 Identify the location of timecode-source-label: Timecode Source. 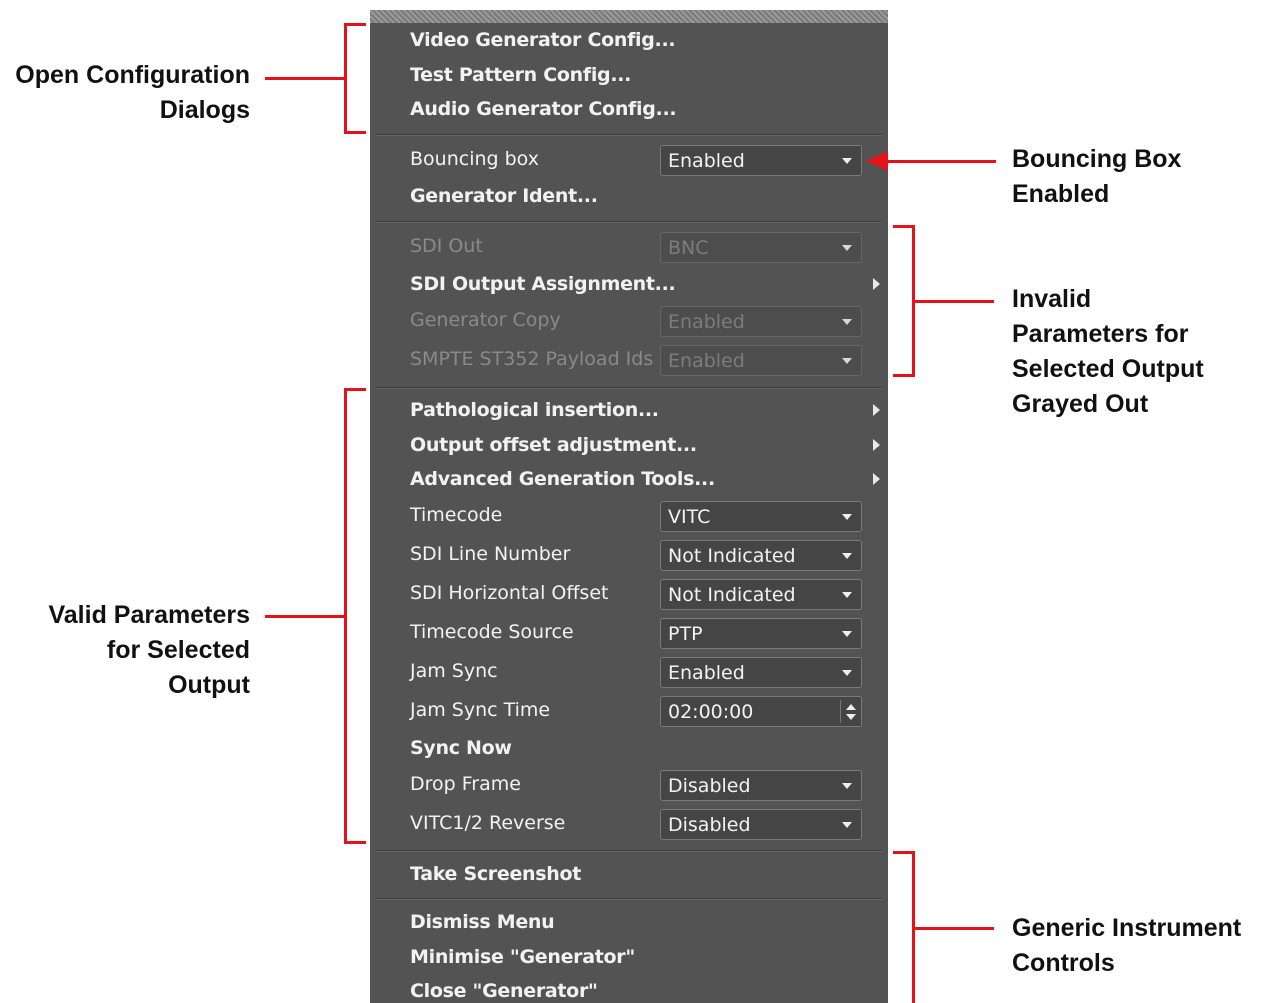
(492, 632).